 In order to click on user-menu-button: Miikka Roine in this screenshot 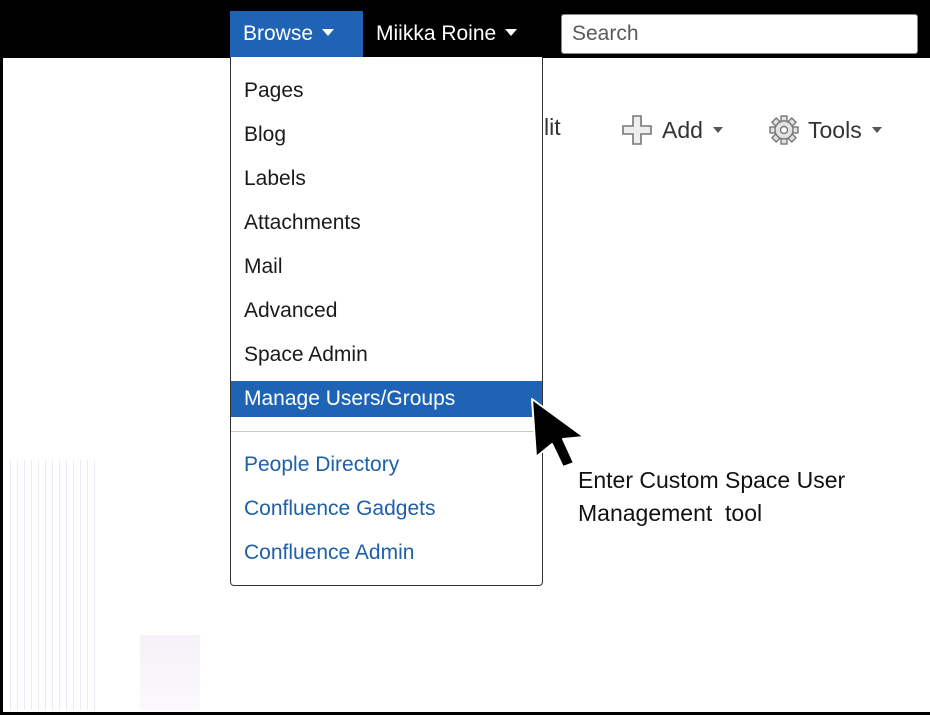, I will do `click(459, 34)`.